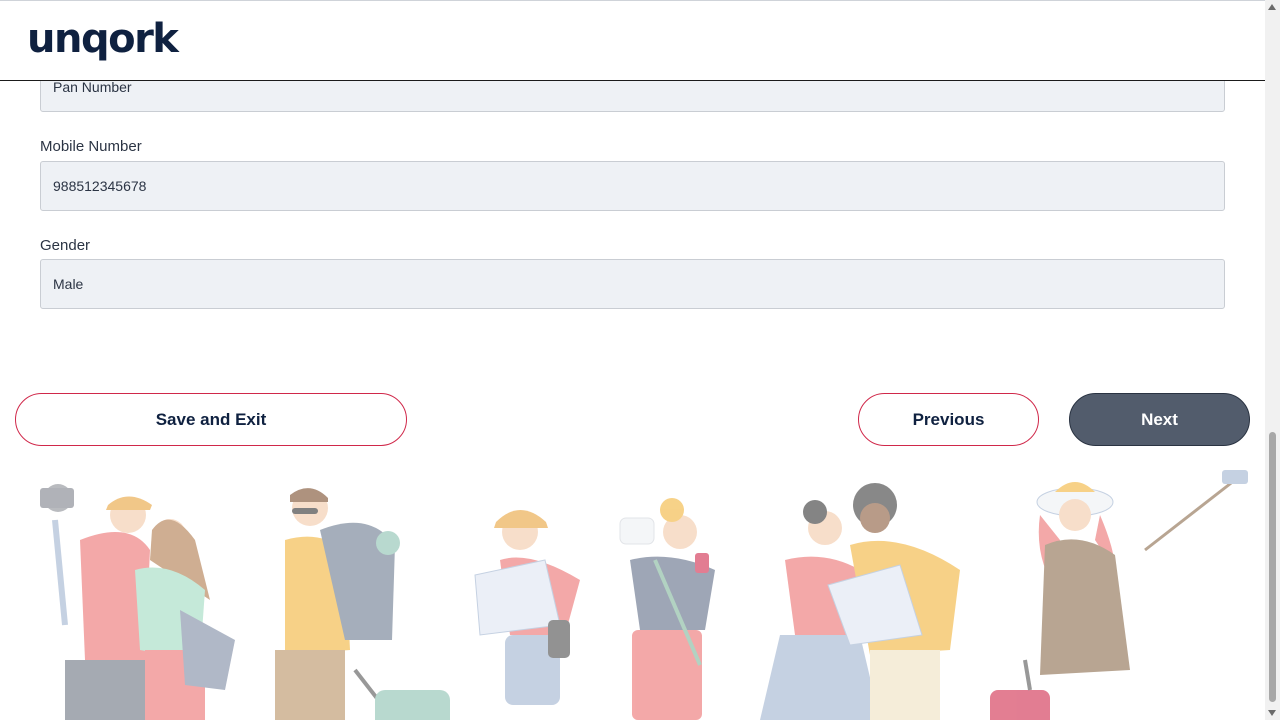  Describe the element at coordinates (362, 604) in the screenshot. I see `backpacker-figure` at that location.